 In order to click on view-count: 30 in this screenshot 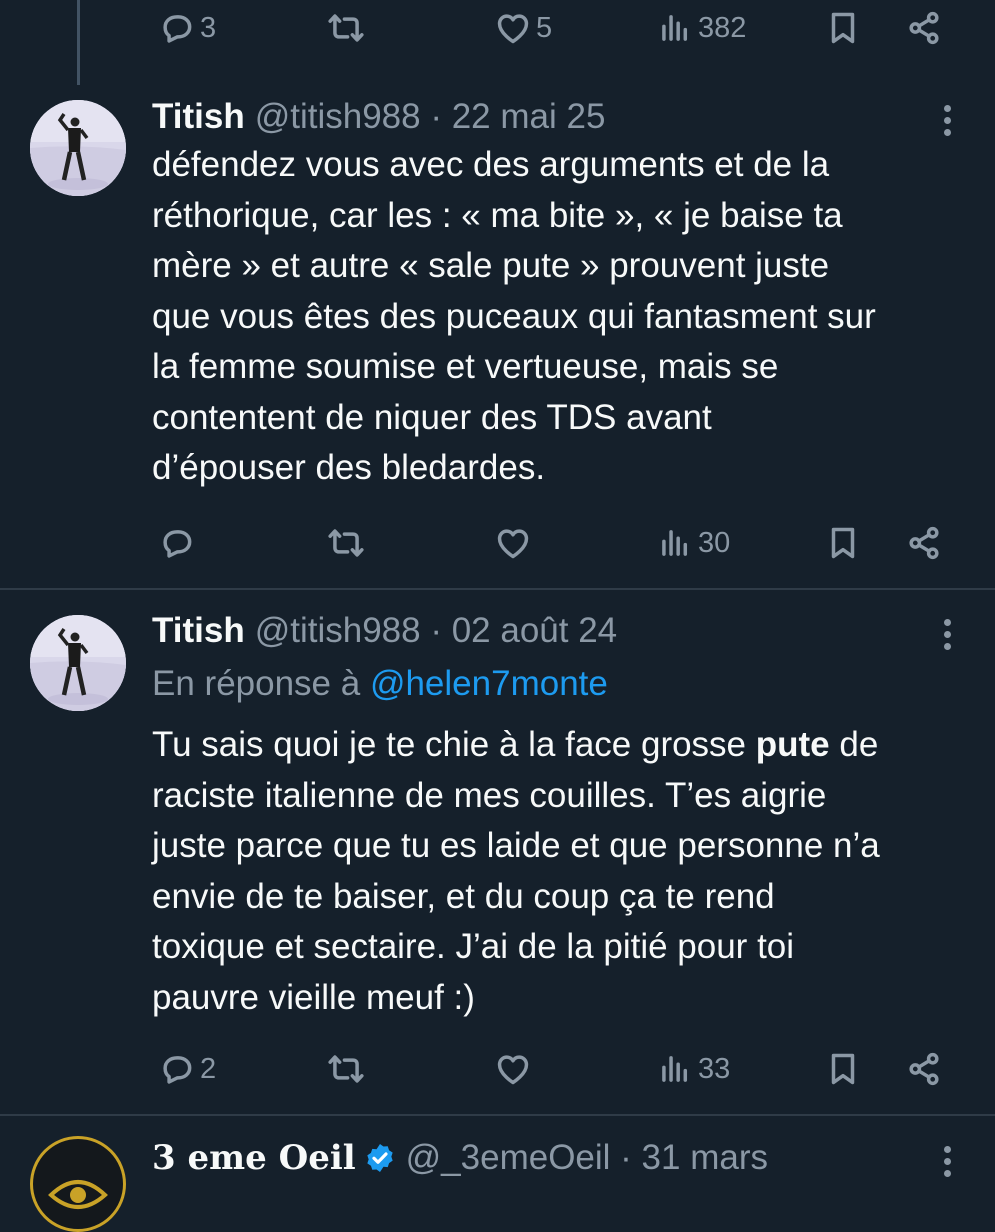, I will do `click(714, 542)`.